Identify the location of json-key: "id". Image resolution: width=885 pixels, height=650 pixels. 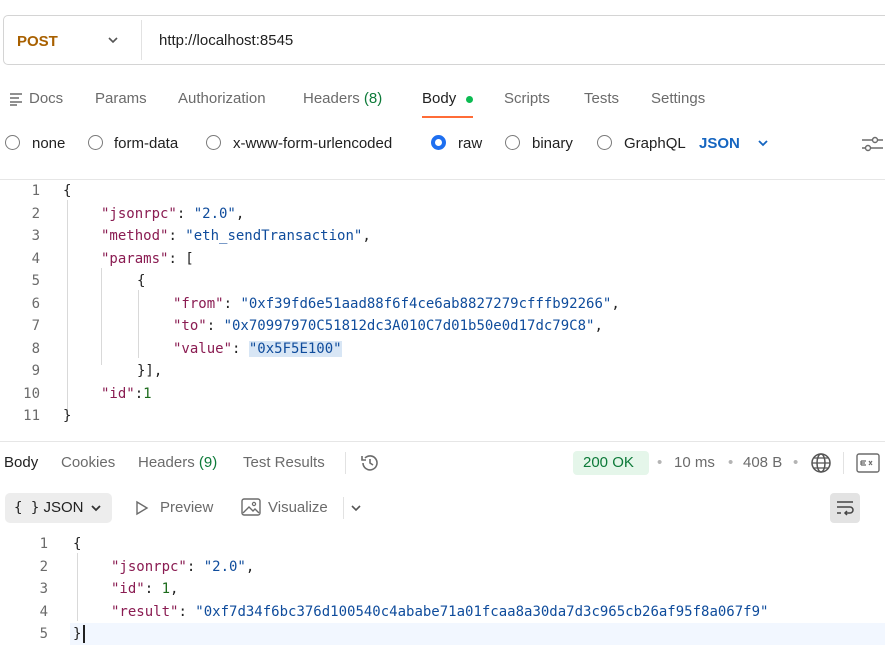
(128, 589).